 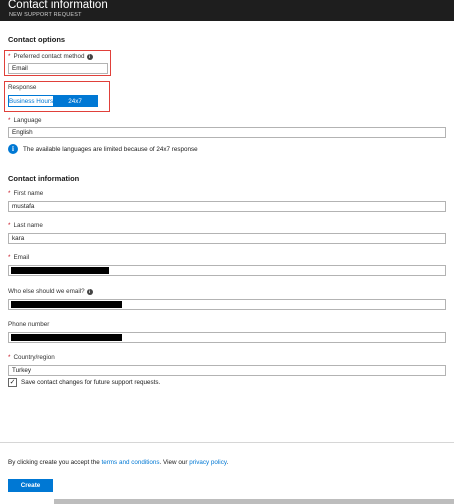 What do you see at coordinates (227, 337) in the screenshot?
I see `phone-input` at bounding box center [227, 337].